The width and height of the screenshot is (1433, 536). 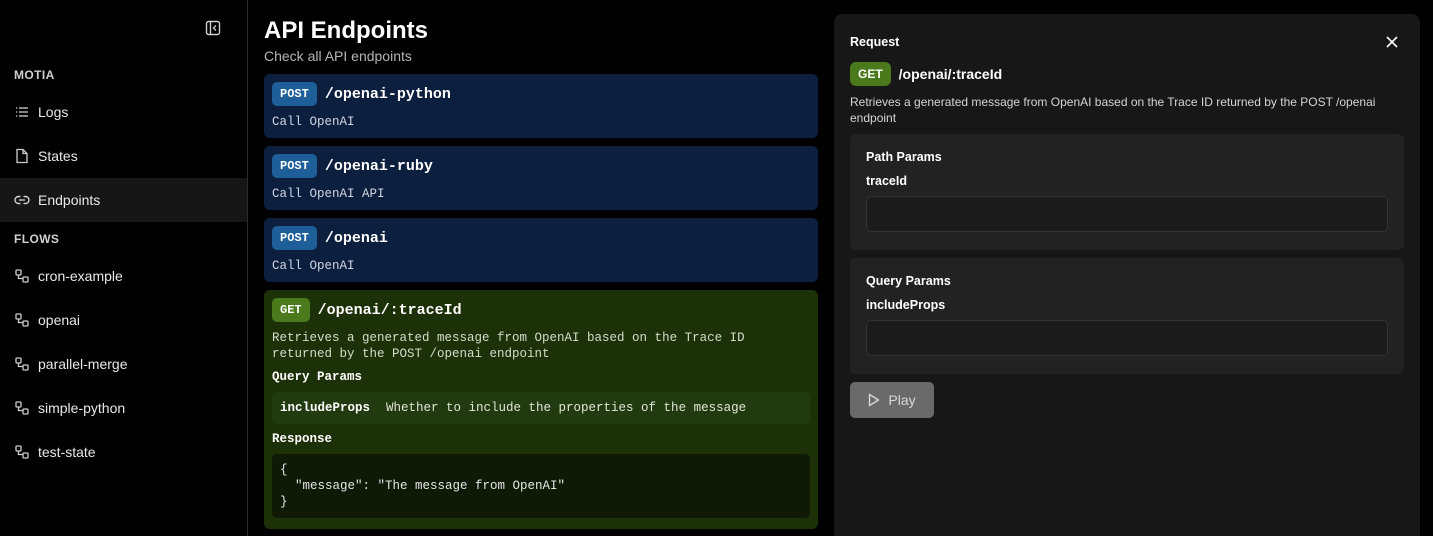 I want to click on request-endpoint-header: GET /openai/:traceId, so click(x=926, y=74).